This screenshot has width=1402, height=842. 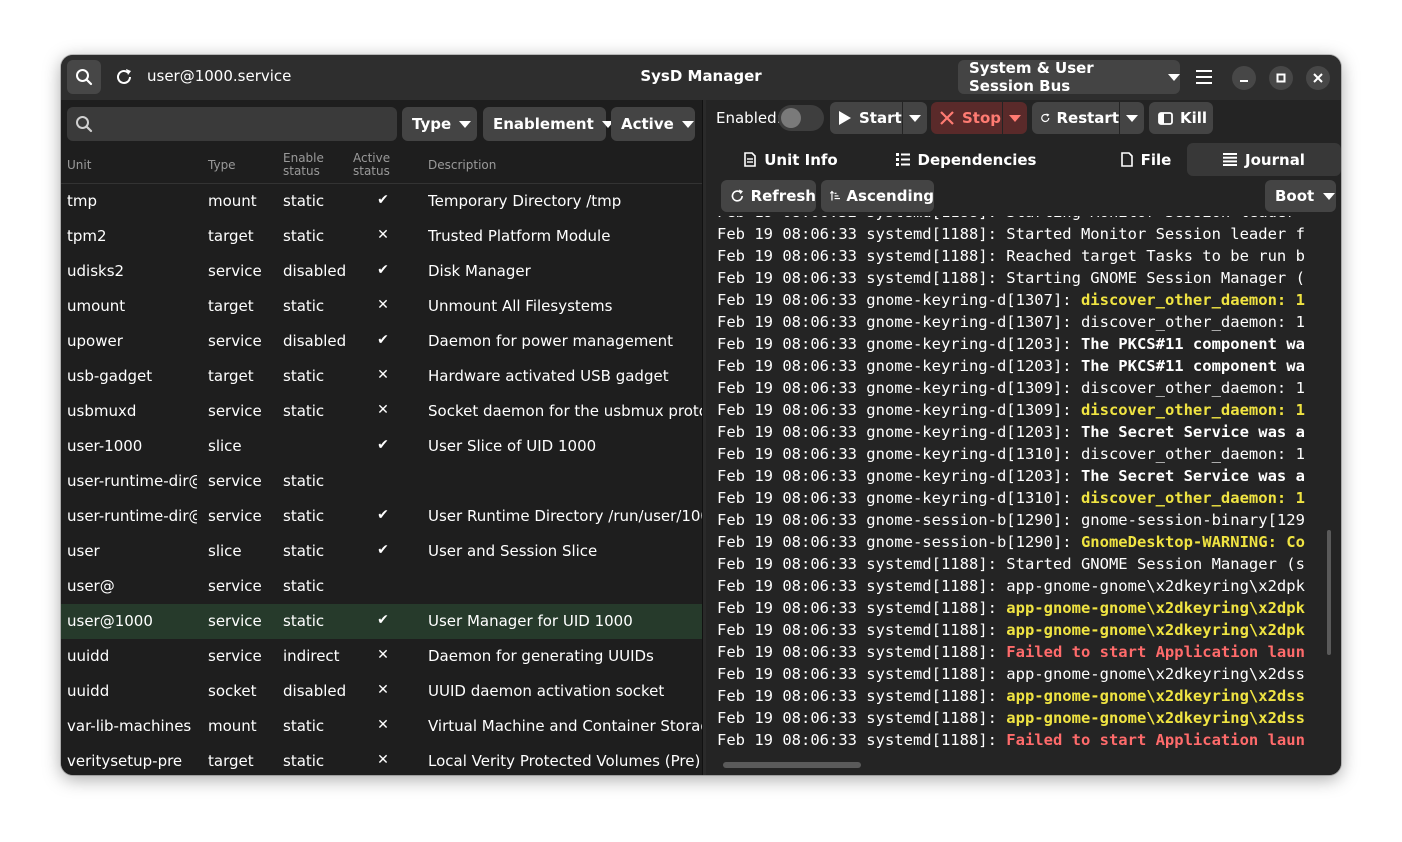 I want to click on column-header-type: Type, so click(x=222, y=165).